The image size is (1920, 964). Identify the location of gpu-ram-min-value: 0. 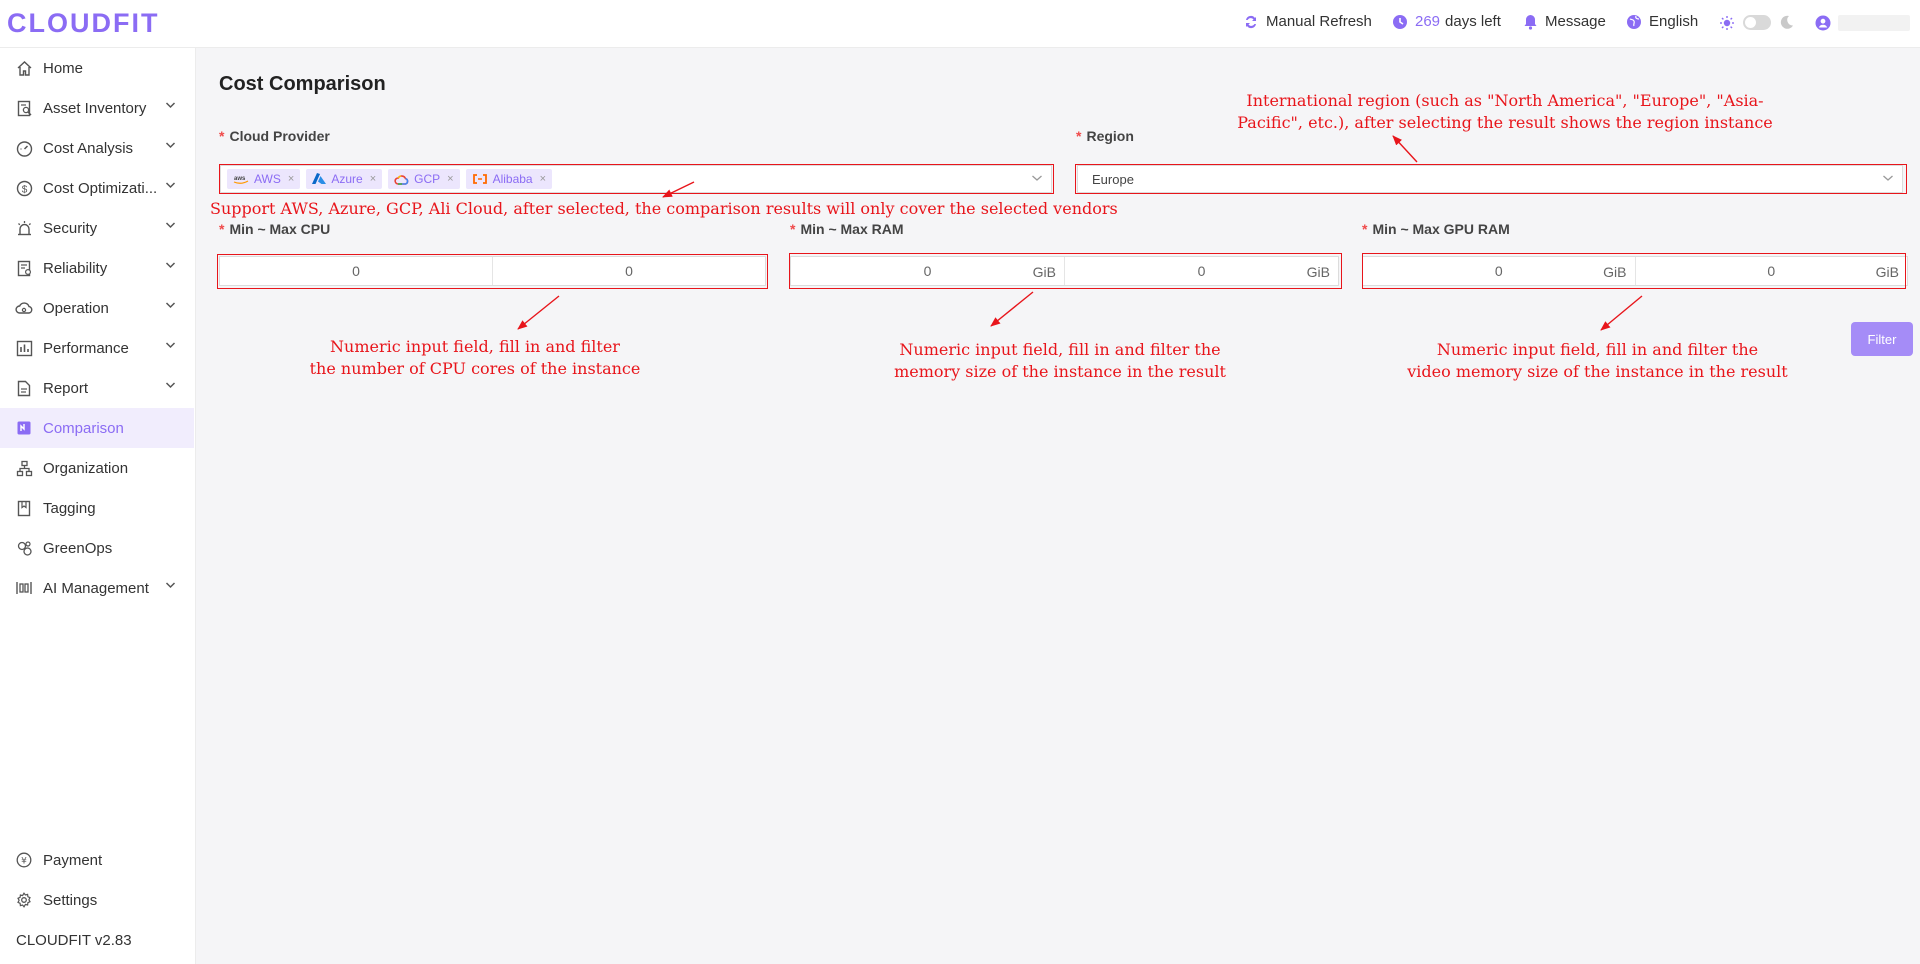
(1498, 271).